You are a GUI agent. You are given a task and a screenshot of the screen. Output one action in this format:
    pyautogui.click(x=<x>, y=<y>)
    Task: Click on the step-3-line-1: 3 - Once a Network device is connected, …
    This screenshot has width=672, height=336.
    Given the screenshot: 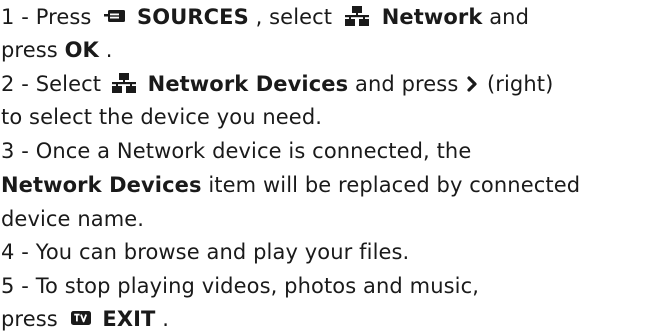 What is the action you would take?
    pyautogui.click(x=236, y=151)
    